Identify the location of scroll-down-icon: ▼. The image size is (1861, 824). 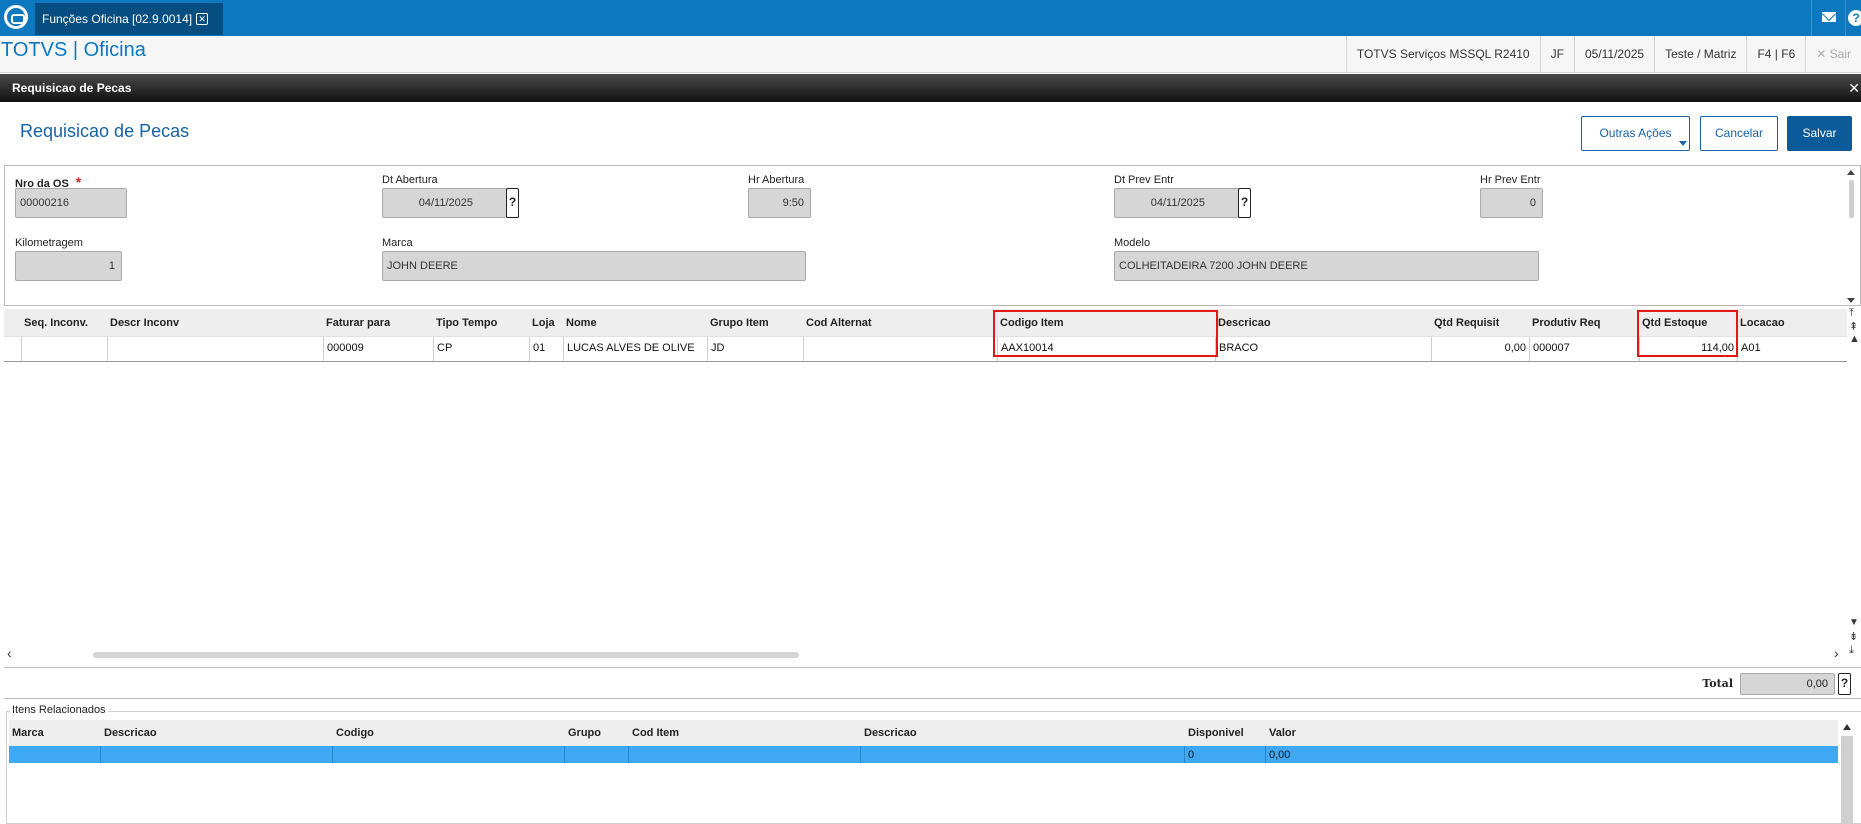
(1854, 622).